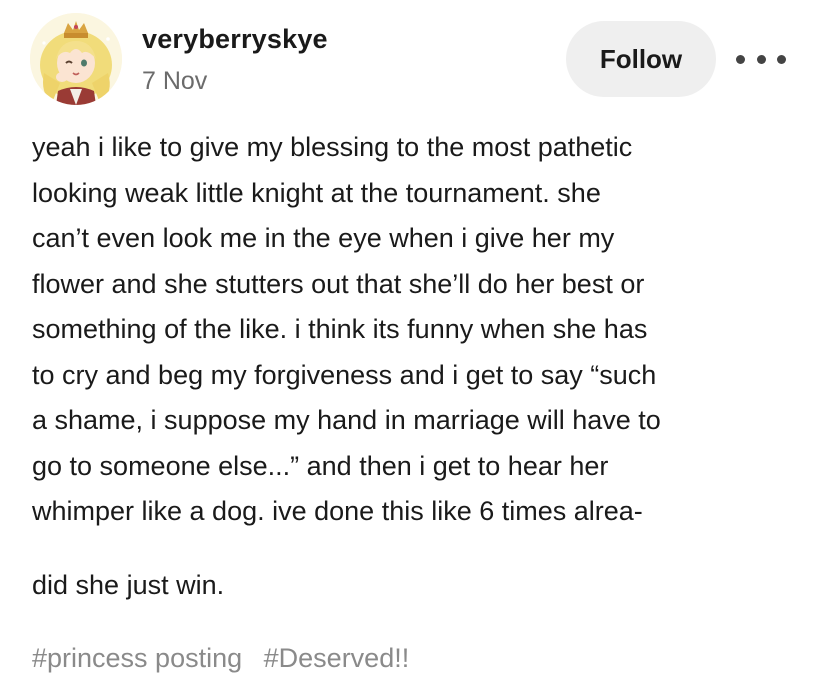 This screenshot has height=691, width=828. I want to click on avatar-image, so click(76, 59).